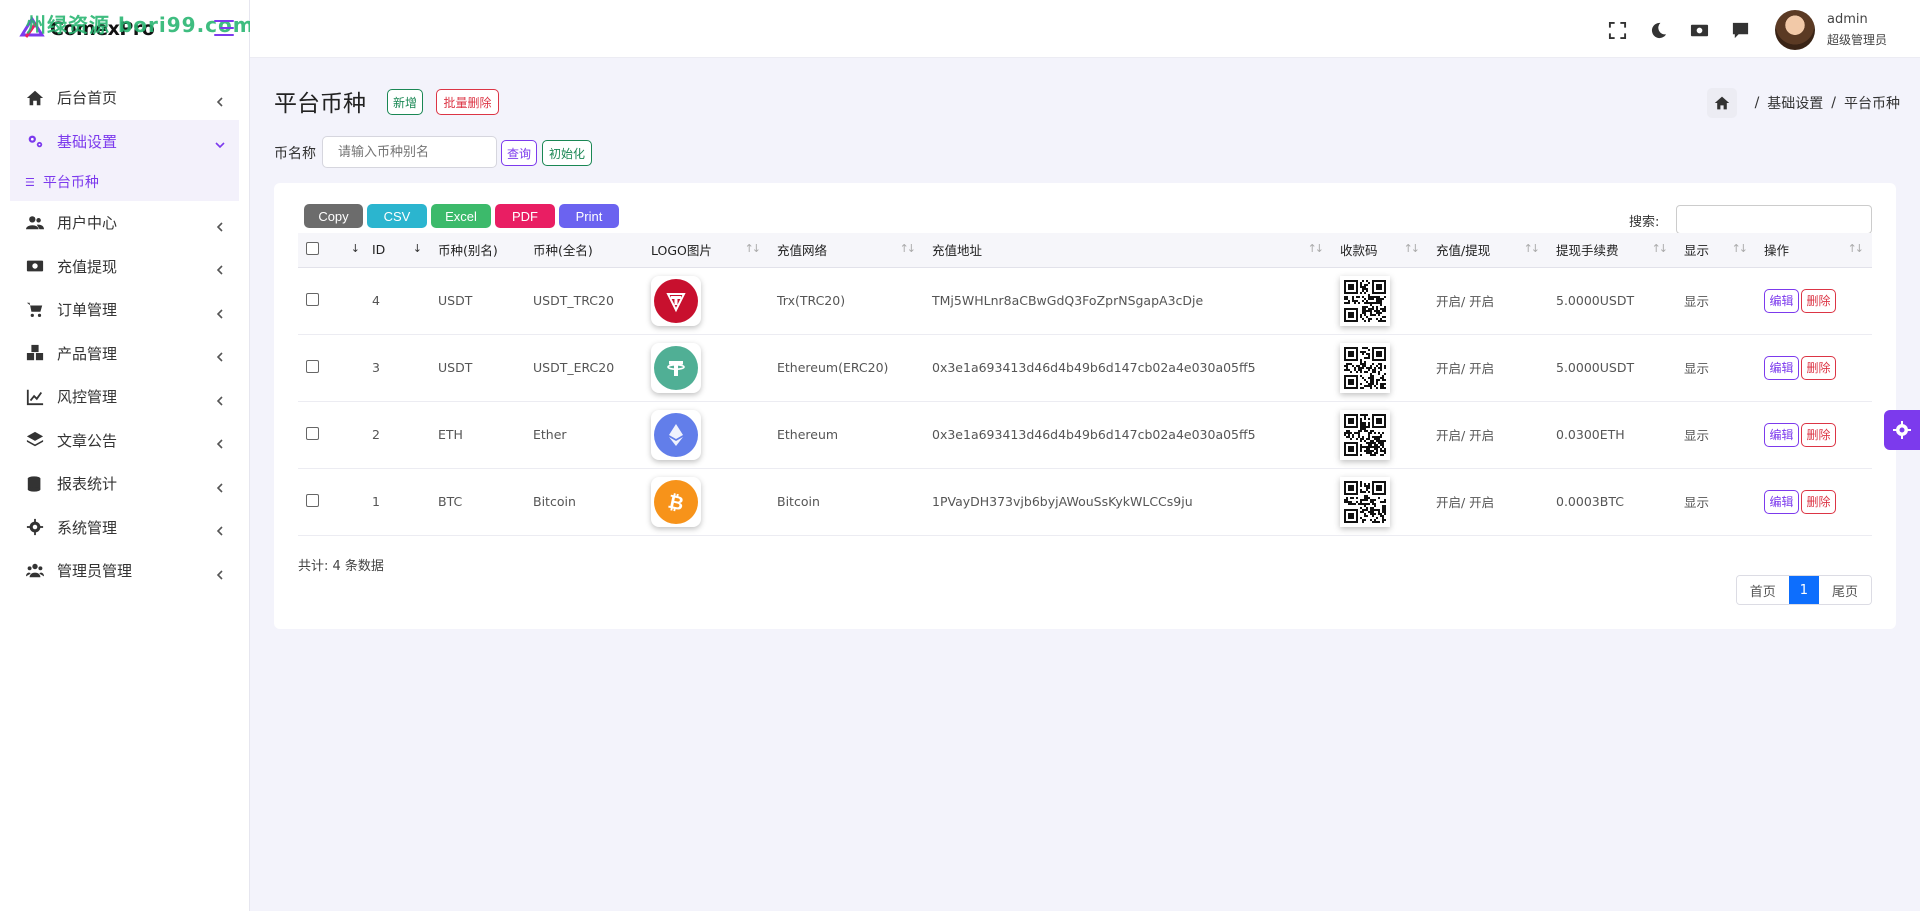 This screenshot has height=911, width=1920. What do you see at coordinates (676, 501) in the screenshot?
I see `bitcoin-icon: ₿` at bounding box center [676, 501].